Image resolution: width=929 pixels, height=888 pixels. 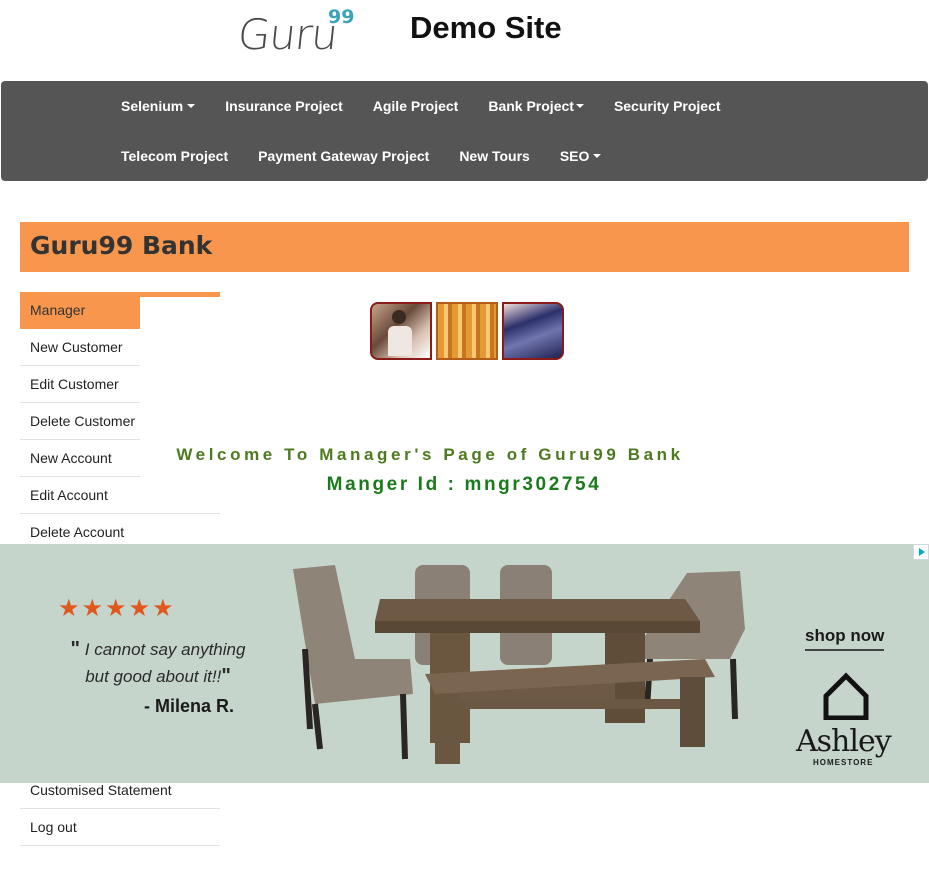 What do you see at coordinates (226, 676) in the screenshot?
I see `close-quote-icon: "` at bounding box center [226, 676].